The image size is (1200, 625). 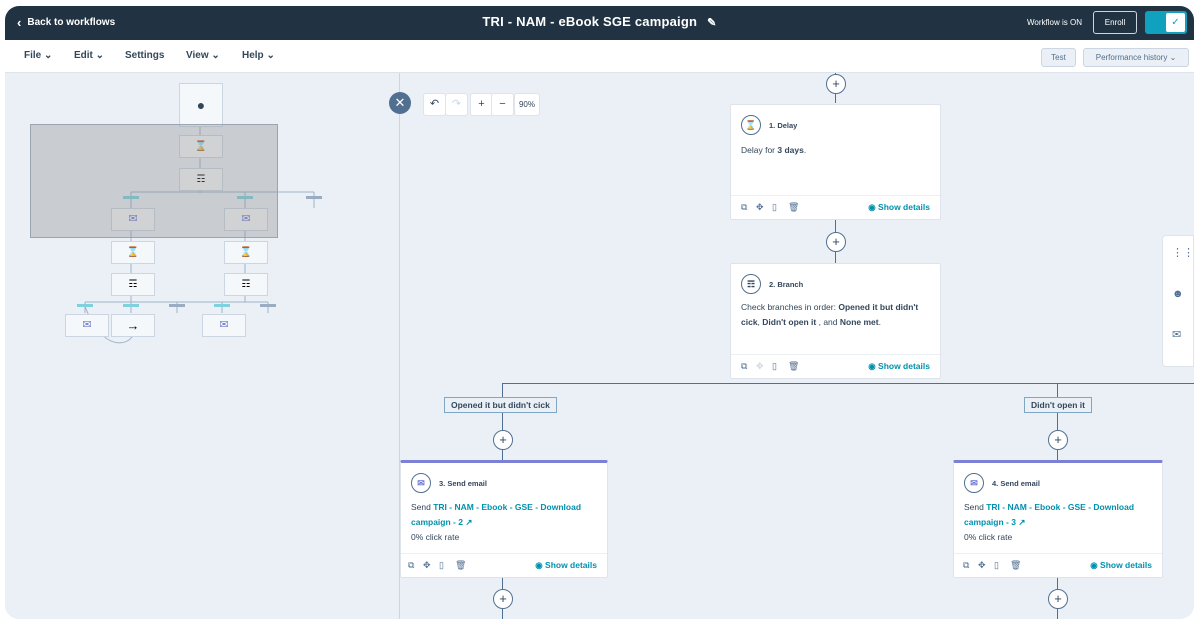 What do you see at coordinates (38, 55) in the screenshot?
I see `menu-file: File ⌄` at bounding box center [38, 55].